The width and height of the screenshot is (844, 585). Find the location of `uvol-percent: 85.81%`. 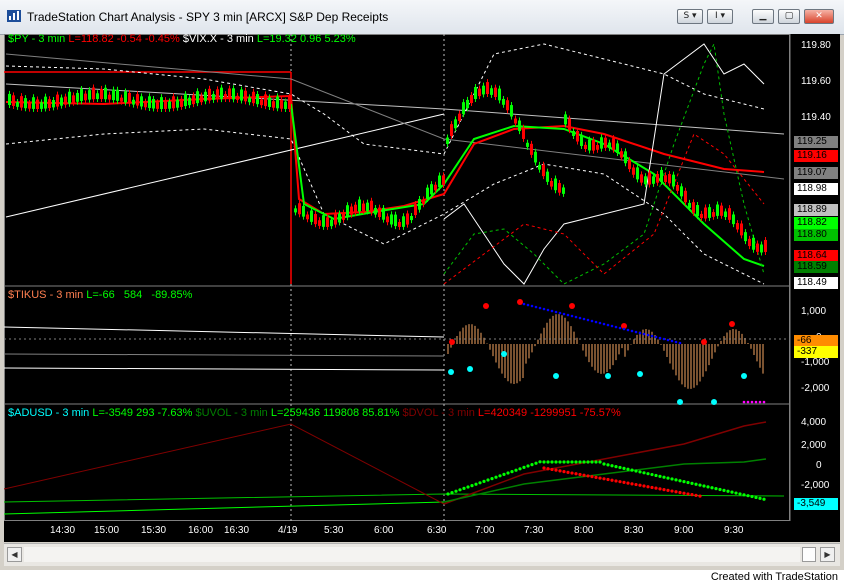

uvol-percent: 85.81% is located at coordinates (381, 413).